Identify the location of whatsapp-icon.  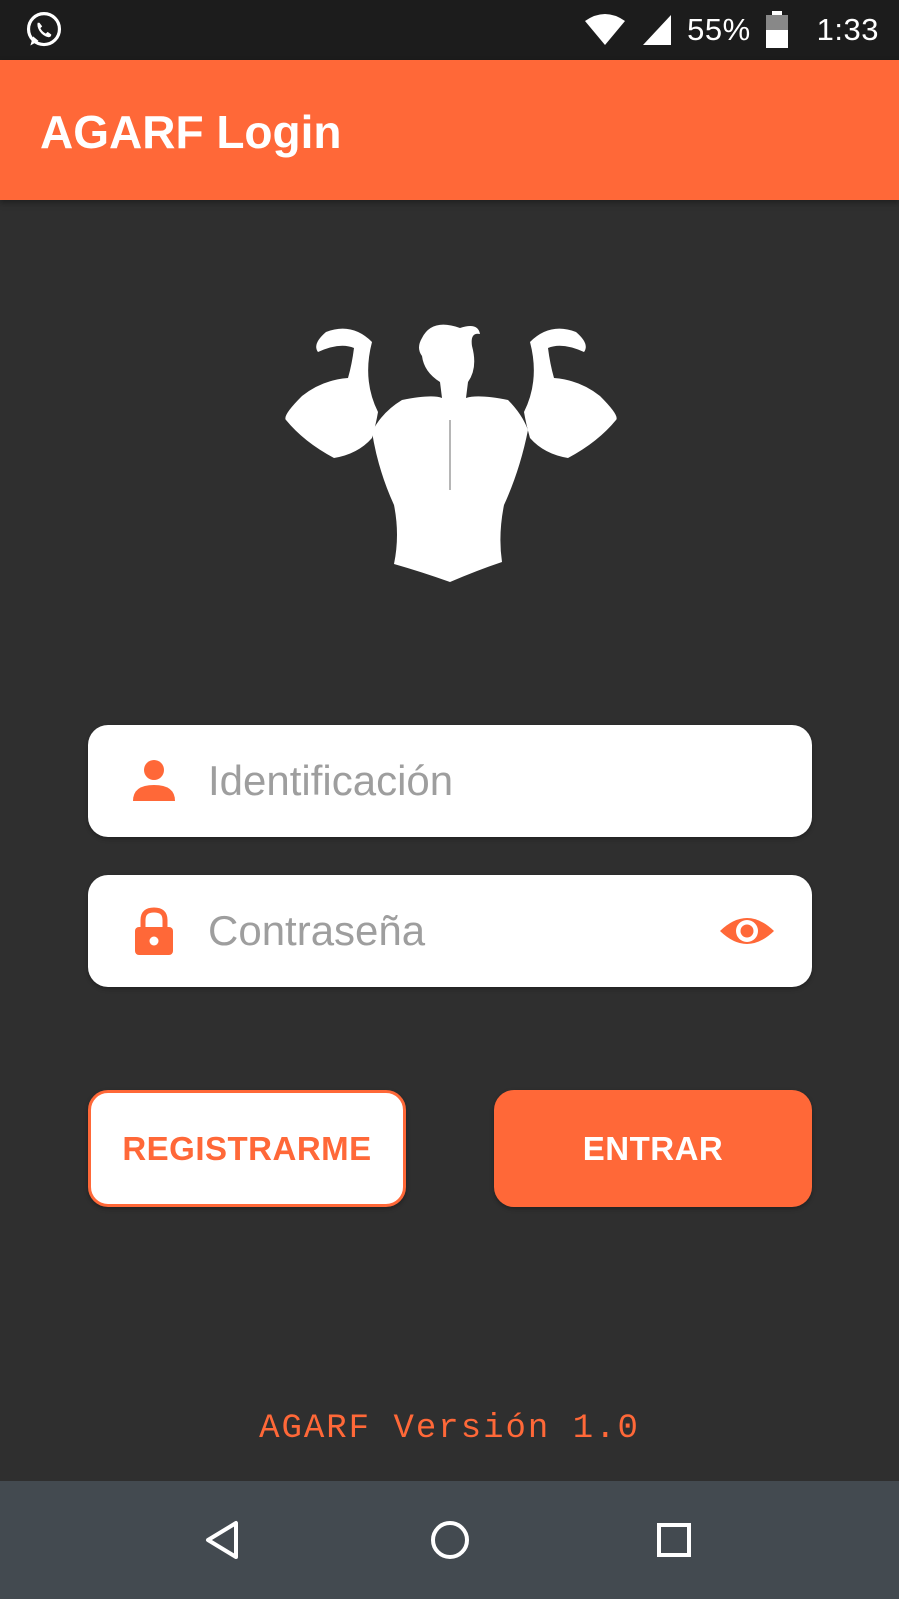
(44, 29).